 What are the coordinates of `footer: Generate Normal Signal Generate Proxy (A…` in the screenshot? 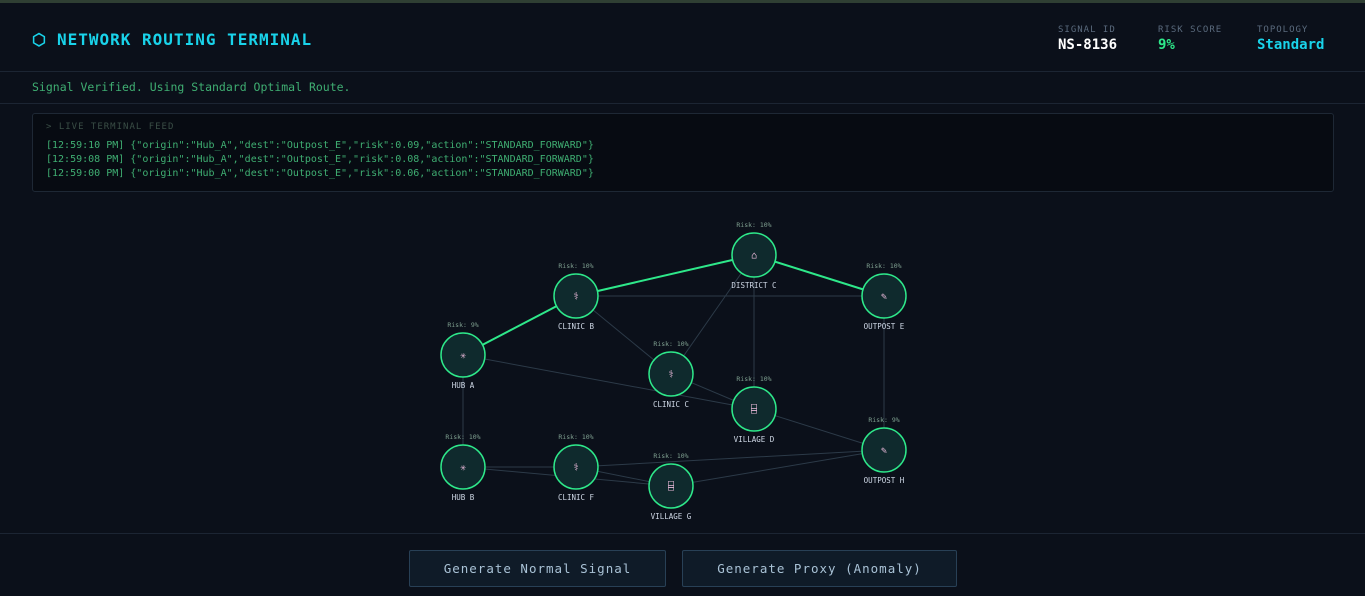 It's located at (682, 564).